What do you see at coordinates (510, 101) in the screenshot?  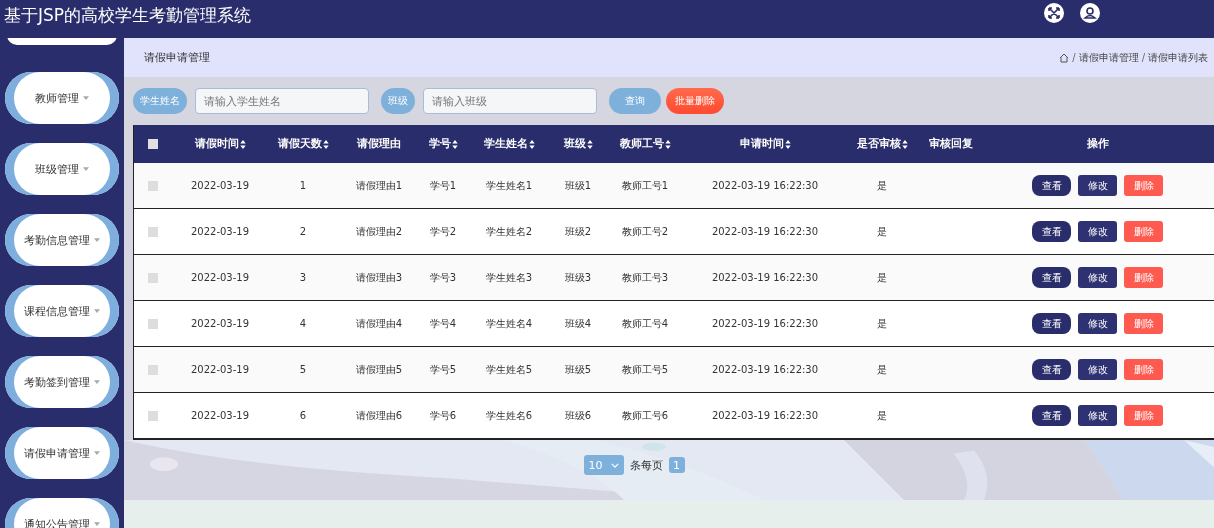 I see `search-field: 请输入班级` at bounding box center [510, 101].